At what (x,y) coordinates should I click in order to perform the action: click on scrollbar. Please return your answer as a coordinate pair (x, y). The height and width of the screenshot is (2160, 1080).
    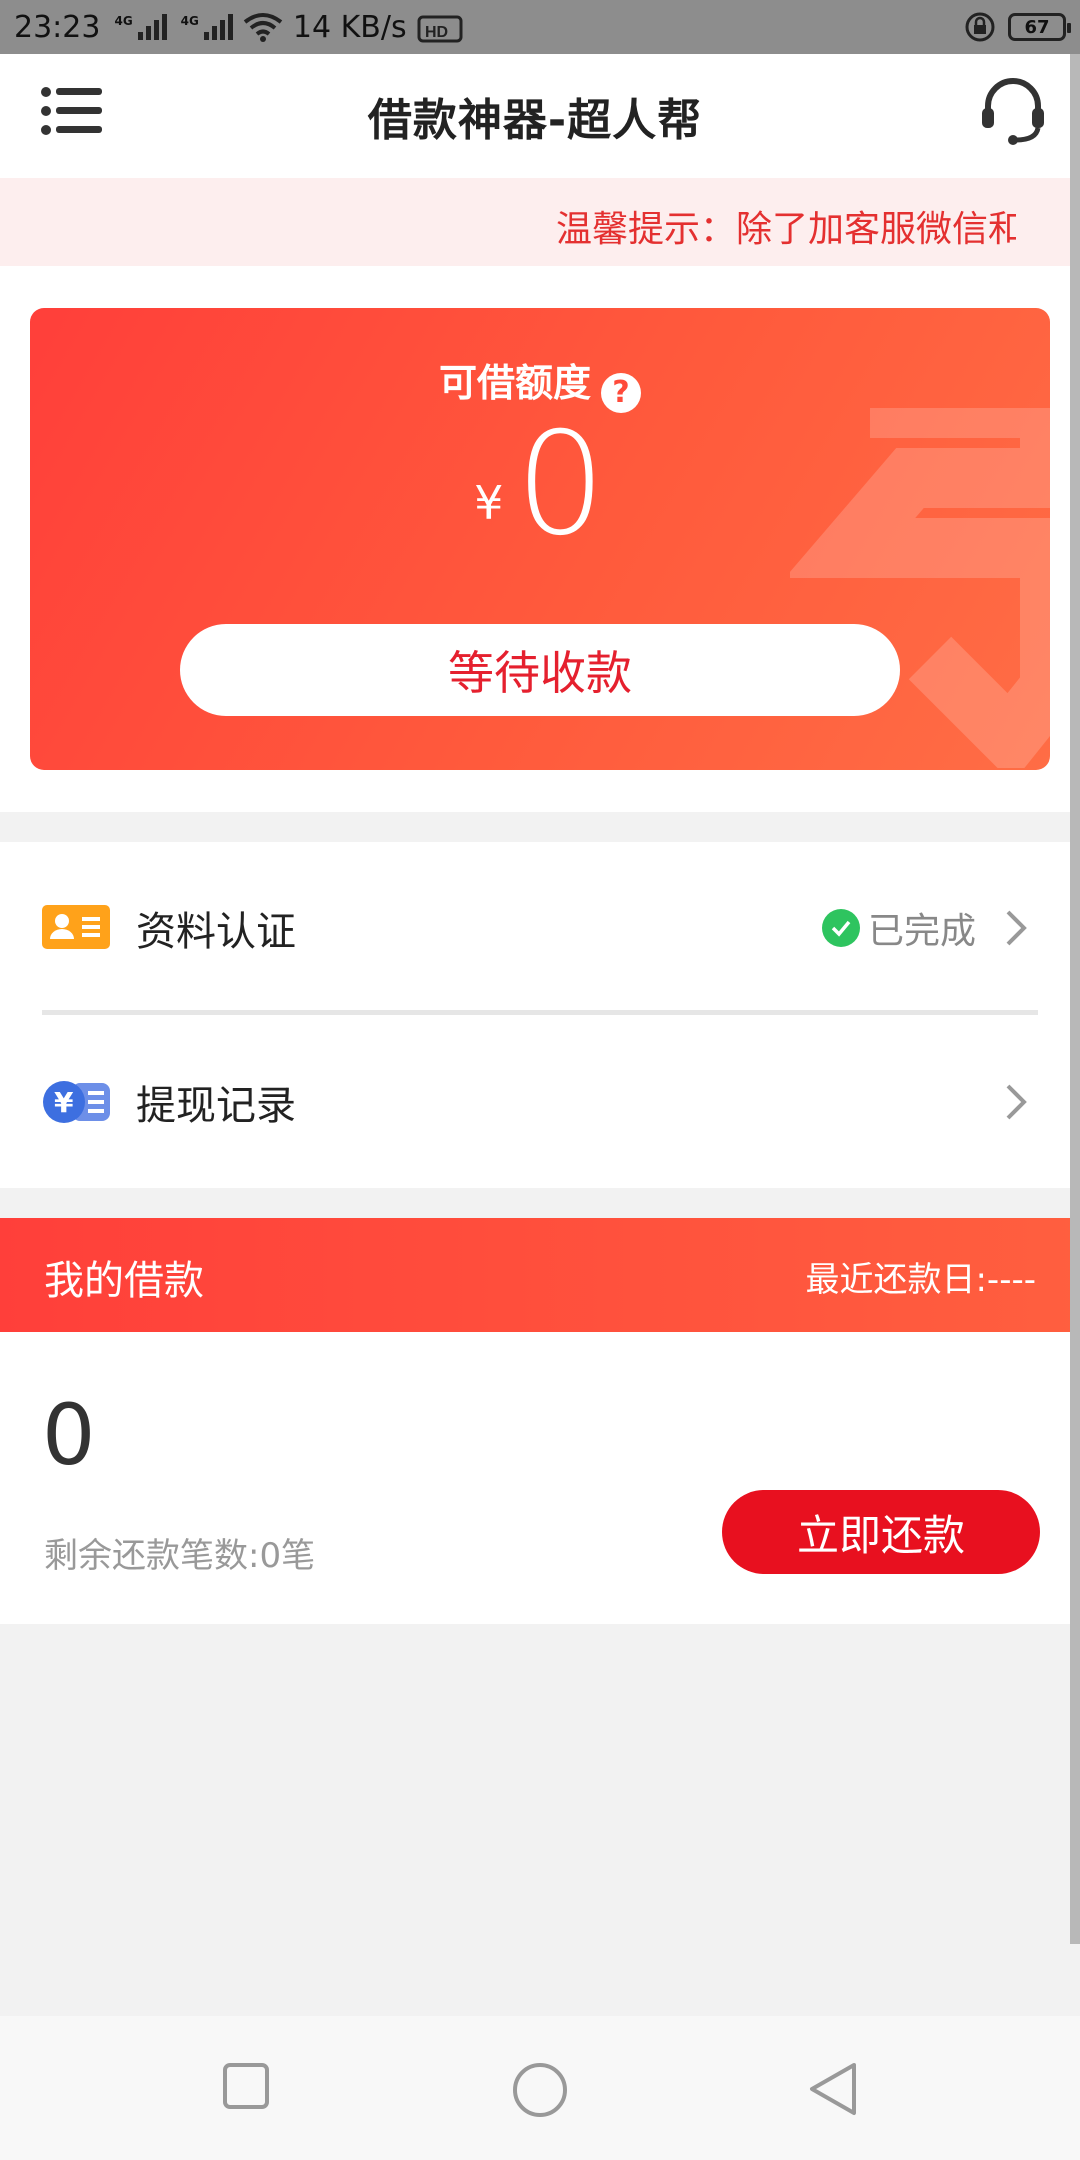
    Looking at the image, I should click on (1075, 999).